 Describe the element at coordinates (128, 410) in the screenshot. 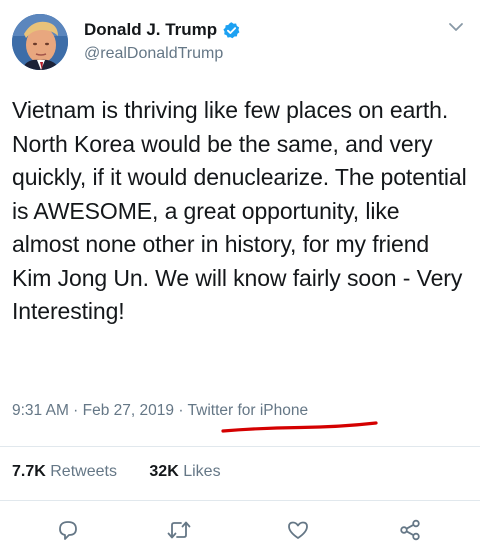

I see `tweet-date: Feb 27, 2019` at that location.